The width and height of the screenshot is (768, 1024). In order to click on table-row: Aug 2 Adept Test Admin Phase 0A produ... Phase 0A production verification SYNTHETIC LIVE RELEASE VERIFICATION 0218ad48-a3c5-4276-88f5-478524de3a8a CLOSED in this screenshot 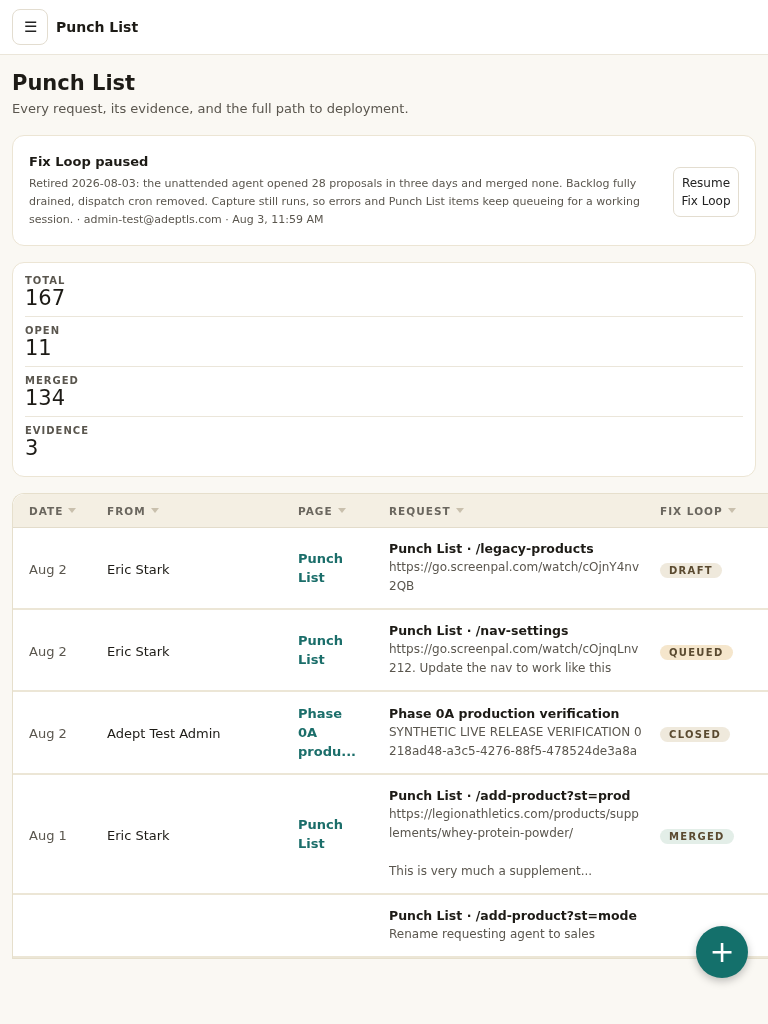, I will do `click(390, 733)`.